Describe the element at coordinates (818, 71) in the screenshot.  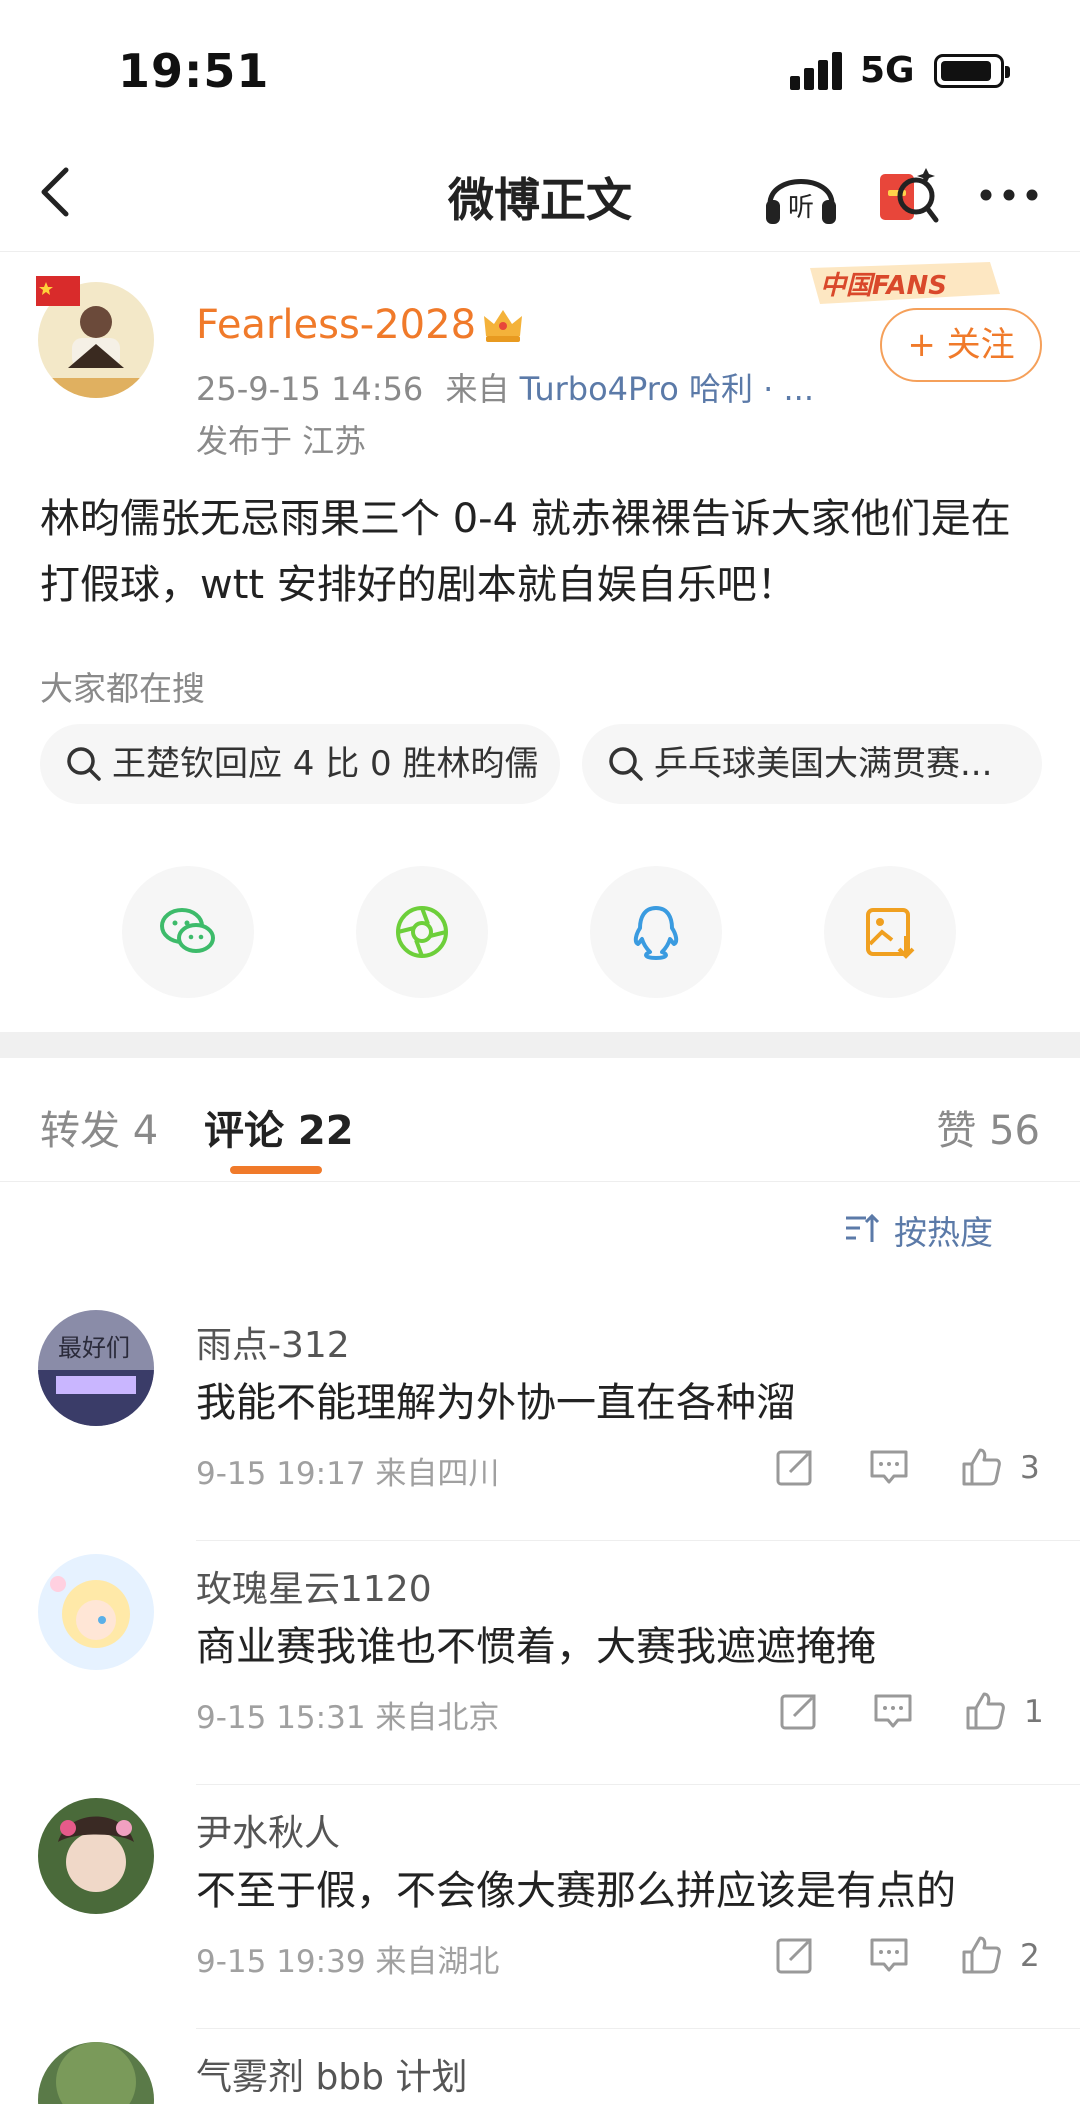
I see `signal-icon` at that location.